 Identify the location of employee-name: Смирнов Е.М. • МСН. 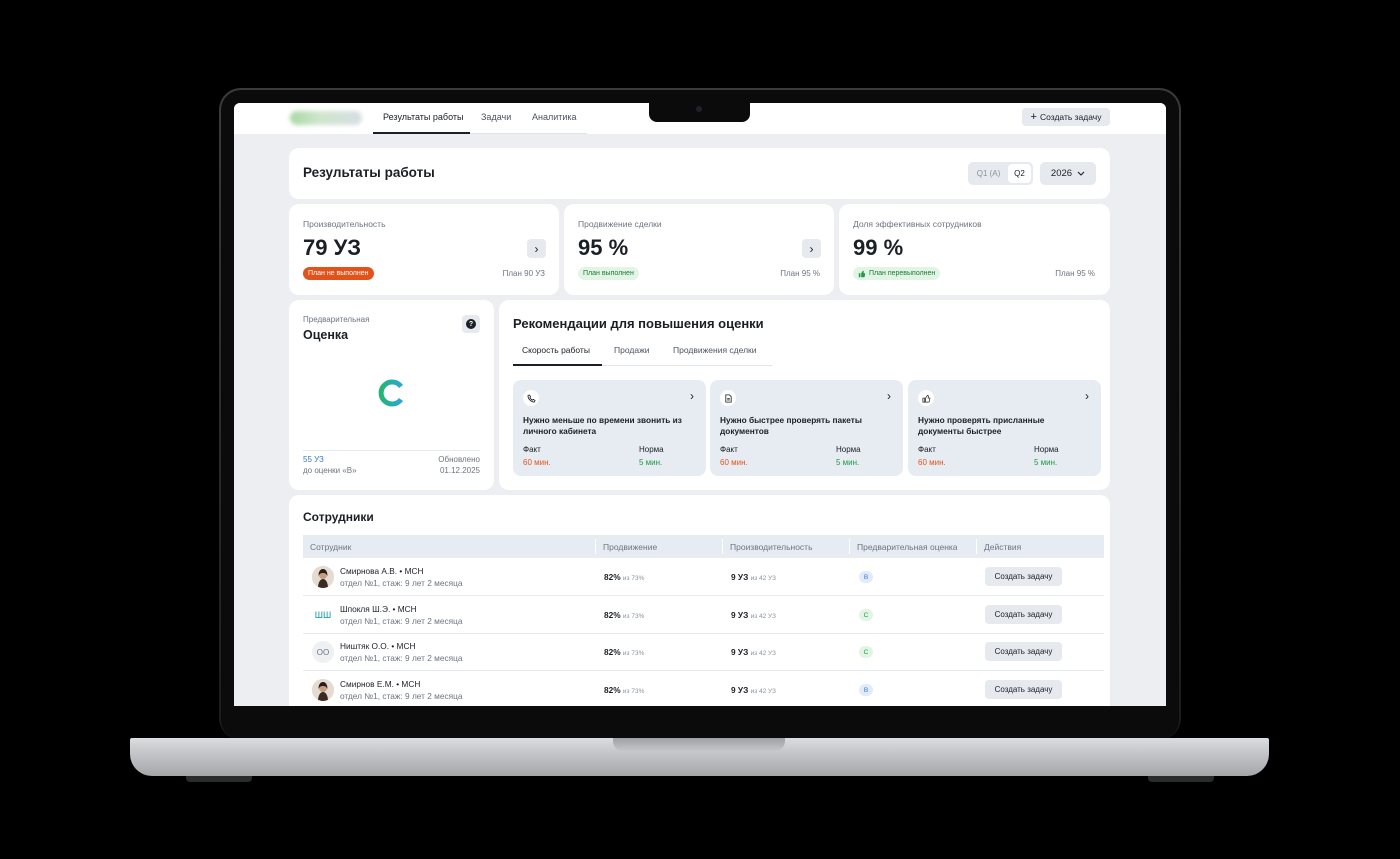
(380, 684).